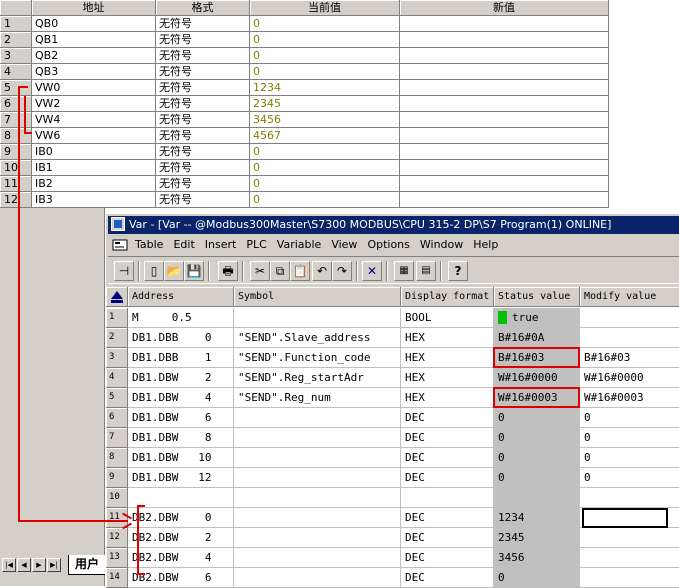  I want to click on address-cell: IB2, so click(94, 184).